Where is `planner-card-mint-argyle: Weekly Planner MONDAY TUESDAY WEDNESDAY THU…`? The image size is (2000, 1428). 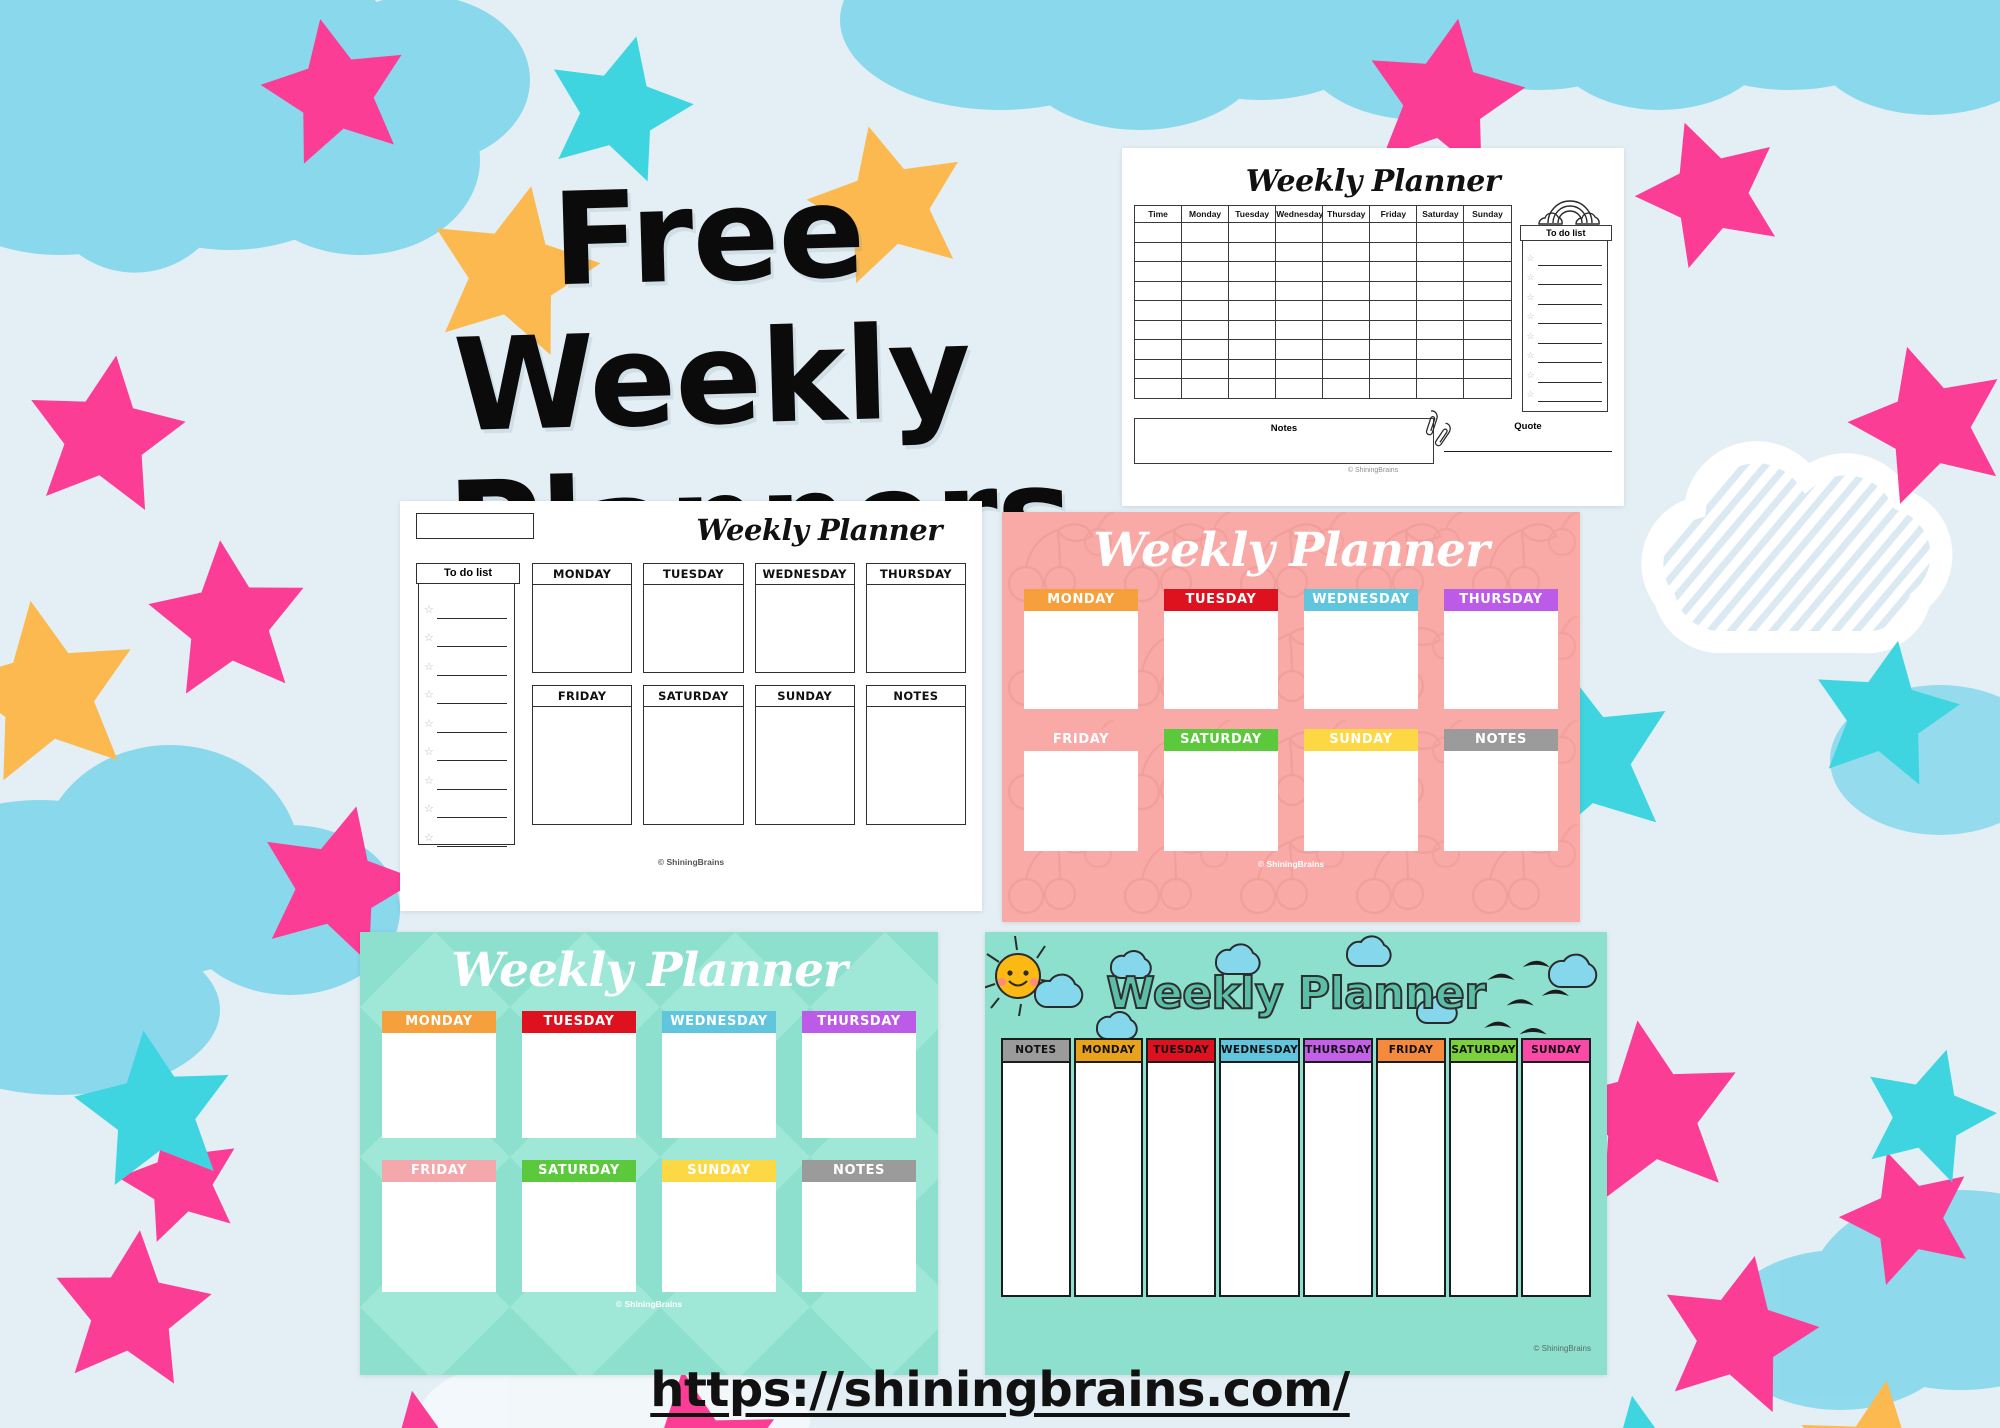
planner-card-mint-argyle: Weekly Planner MONDAY TUESDAY WEDNESDAY THU… is located at coordinates (649, 1153).